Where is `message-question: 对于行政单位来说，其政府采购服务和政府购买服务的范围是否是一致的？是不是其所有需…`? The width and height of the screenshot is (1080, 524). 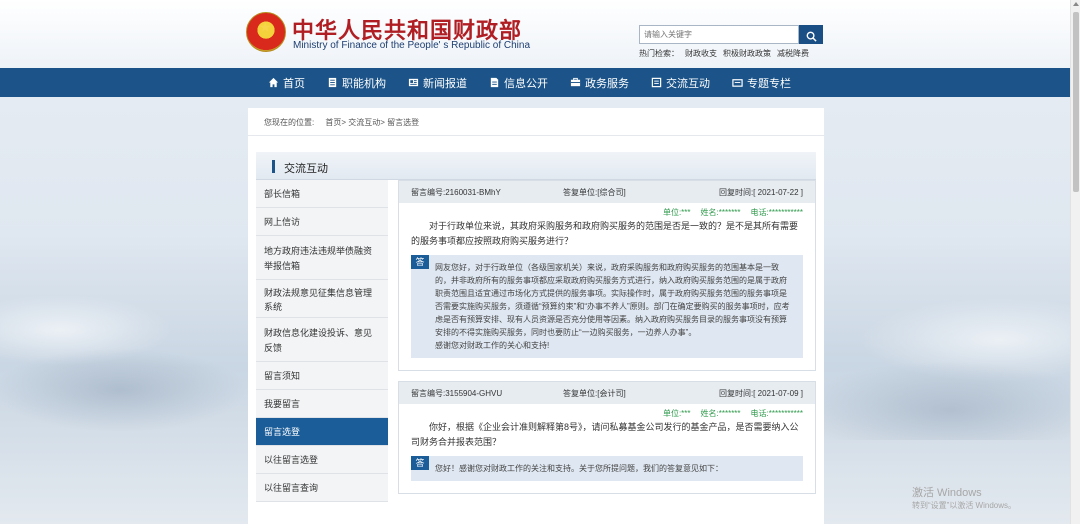
message-question: 对于行政单位来说，其政府采购服务和政府购买服务的范围是否是一致的？是不是其所有需… is located at coordinates (605, 233).